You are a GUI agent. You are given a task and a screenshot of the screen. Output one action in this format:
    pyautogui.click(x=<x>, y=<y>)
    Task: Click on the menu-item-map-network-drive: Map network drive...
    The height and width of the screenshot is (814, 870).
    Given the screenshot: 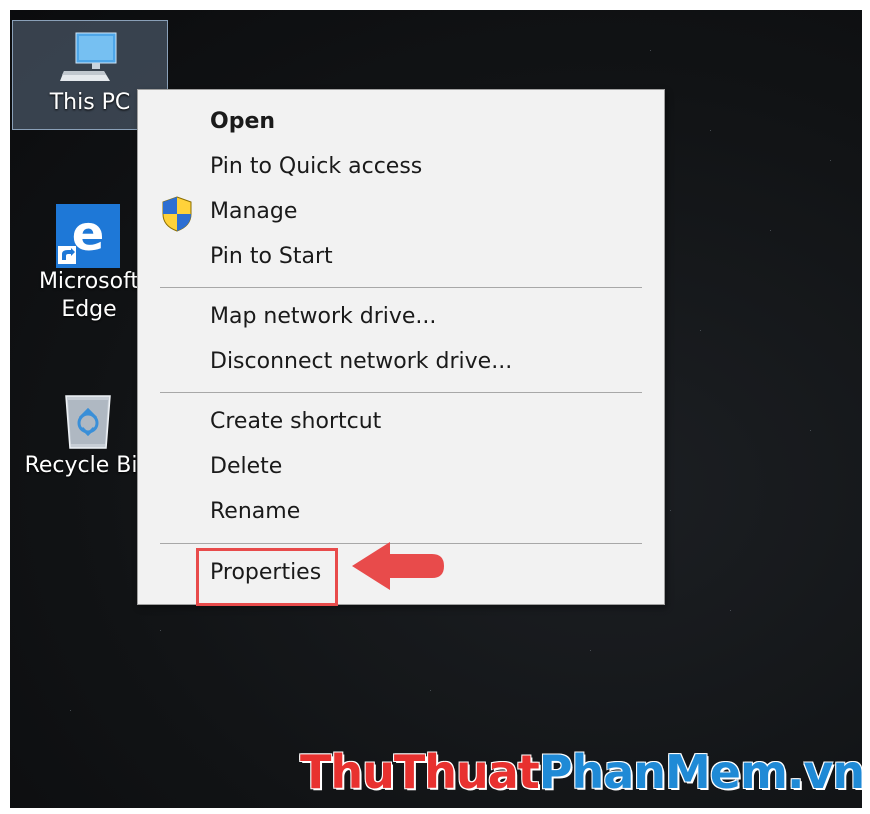 What is the action you would take?
    pyautogui.click(x=323, y=317)
    